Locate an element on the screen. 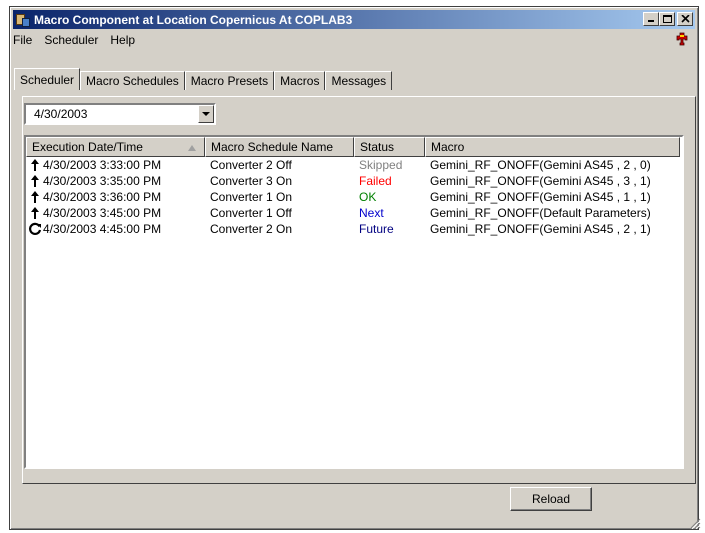 This screenshot has height=533, width=705. menu-bar: File Scheduler Help is located at coordinates (354, 40).